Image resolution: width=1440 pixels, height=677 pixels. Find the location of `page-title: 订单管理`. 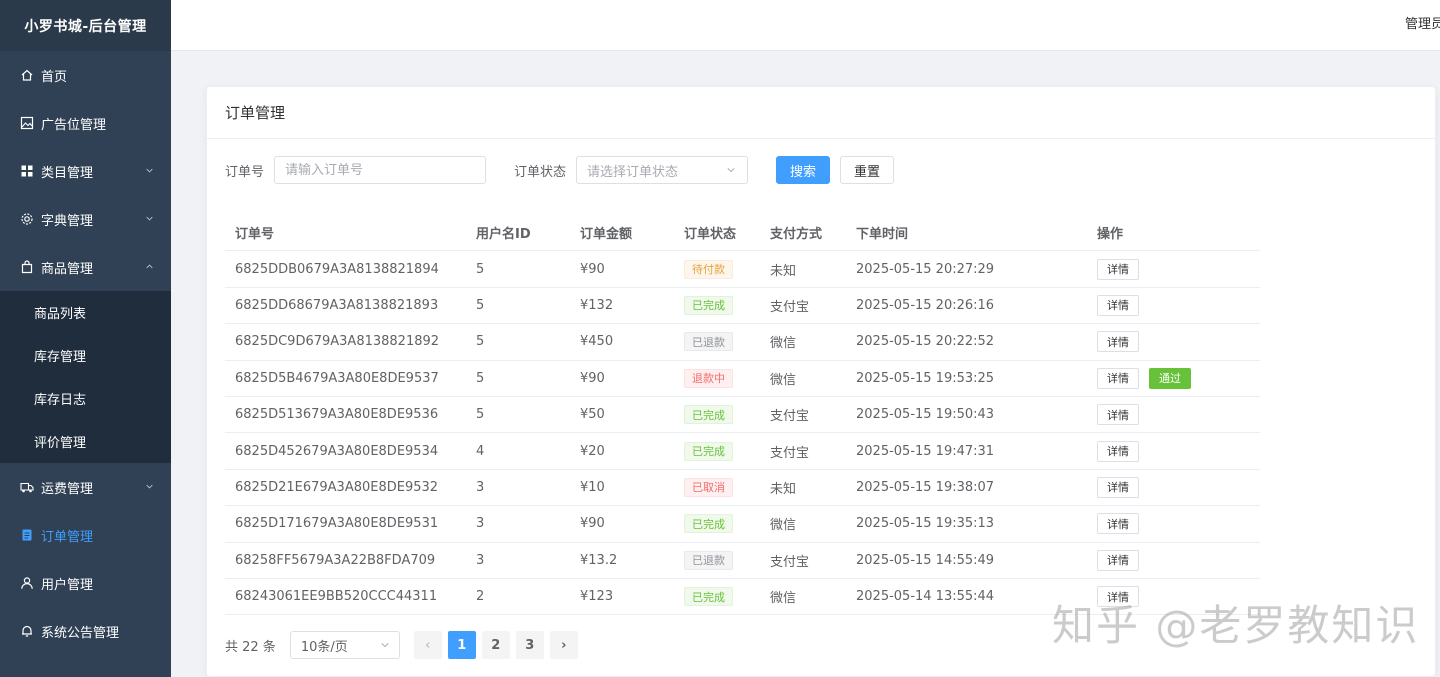

page-title: 订单管理 is located at coordinates (821, 113).